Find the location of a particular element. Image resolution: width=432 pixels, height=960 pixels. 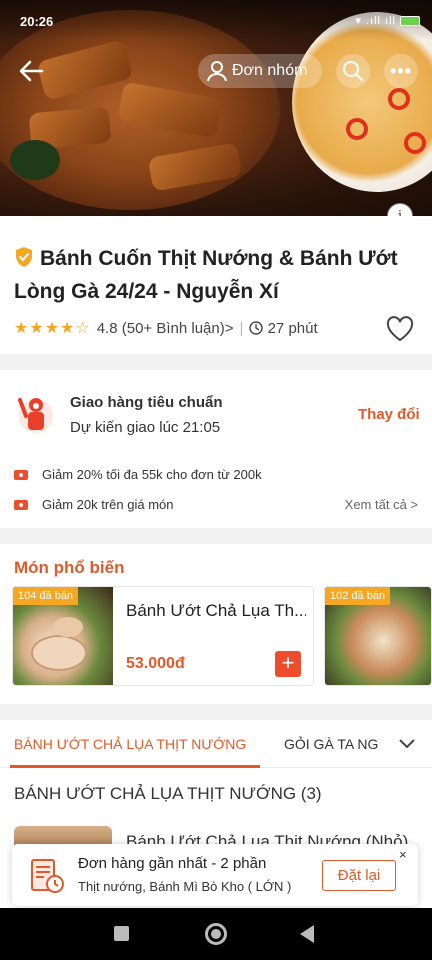

back-button is located at coordinates (31, 71).